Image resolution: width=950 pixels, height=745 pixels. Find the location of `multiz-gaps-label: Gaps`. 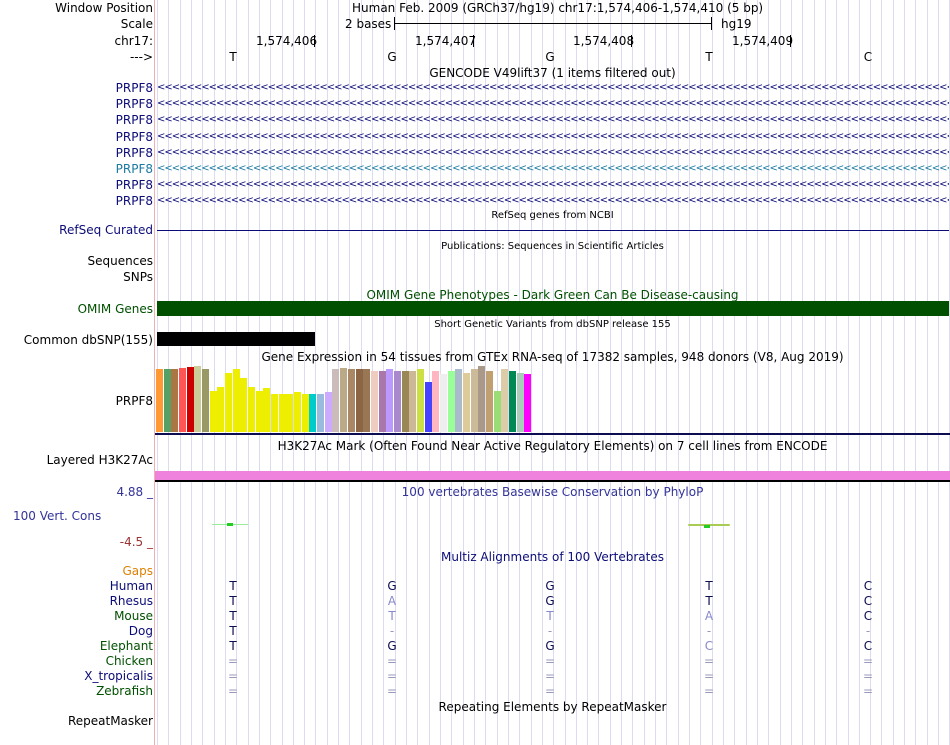

multiz-gaps-label: Gaps is located at coordinates (137, 571).